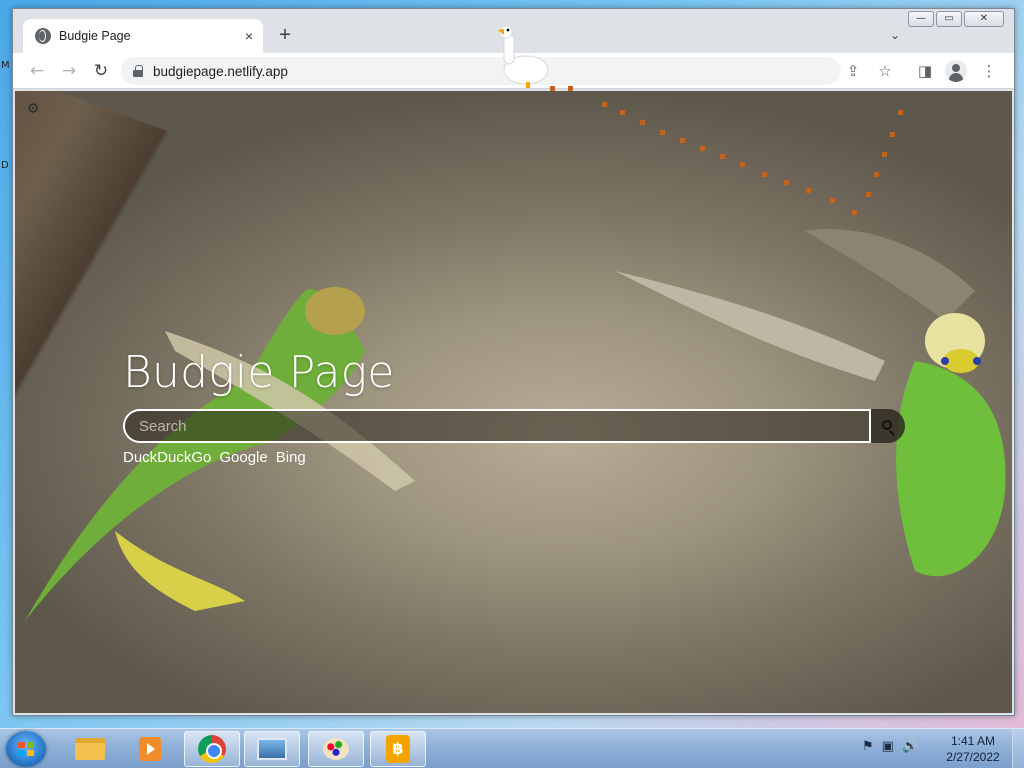 The image size is (1024, 768). I want to click on taskbar-clock: 1:41 AM 2/27/2022, so click(973, 749).